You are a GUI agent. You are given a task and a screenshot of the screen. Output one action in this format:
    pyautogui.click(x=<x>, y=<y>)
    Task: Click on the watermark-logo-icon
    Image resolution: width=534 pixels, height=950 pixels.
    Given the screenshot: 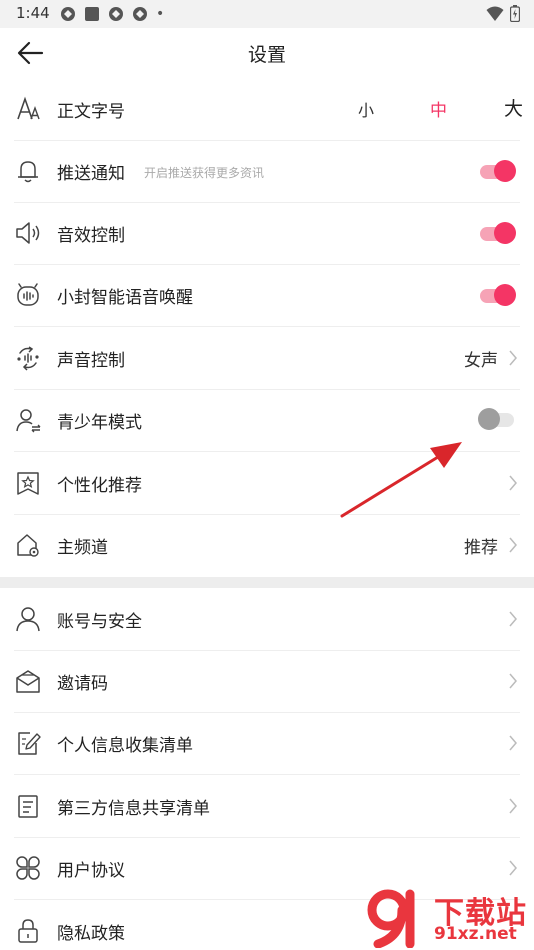 What is the action you would take?
    pyautogui.click(x=391, y=918)
    